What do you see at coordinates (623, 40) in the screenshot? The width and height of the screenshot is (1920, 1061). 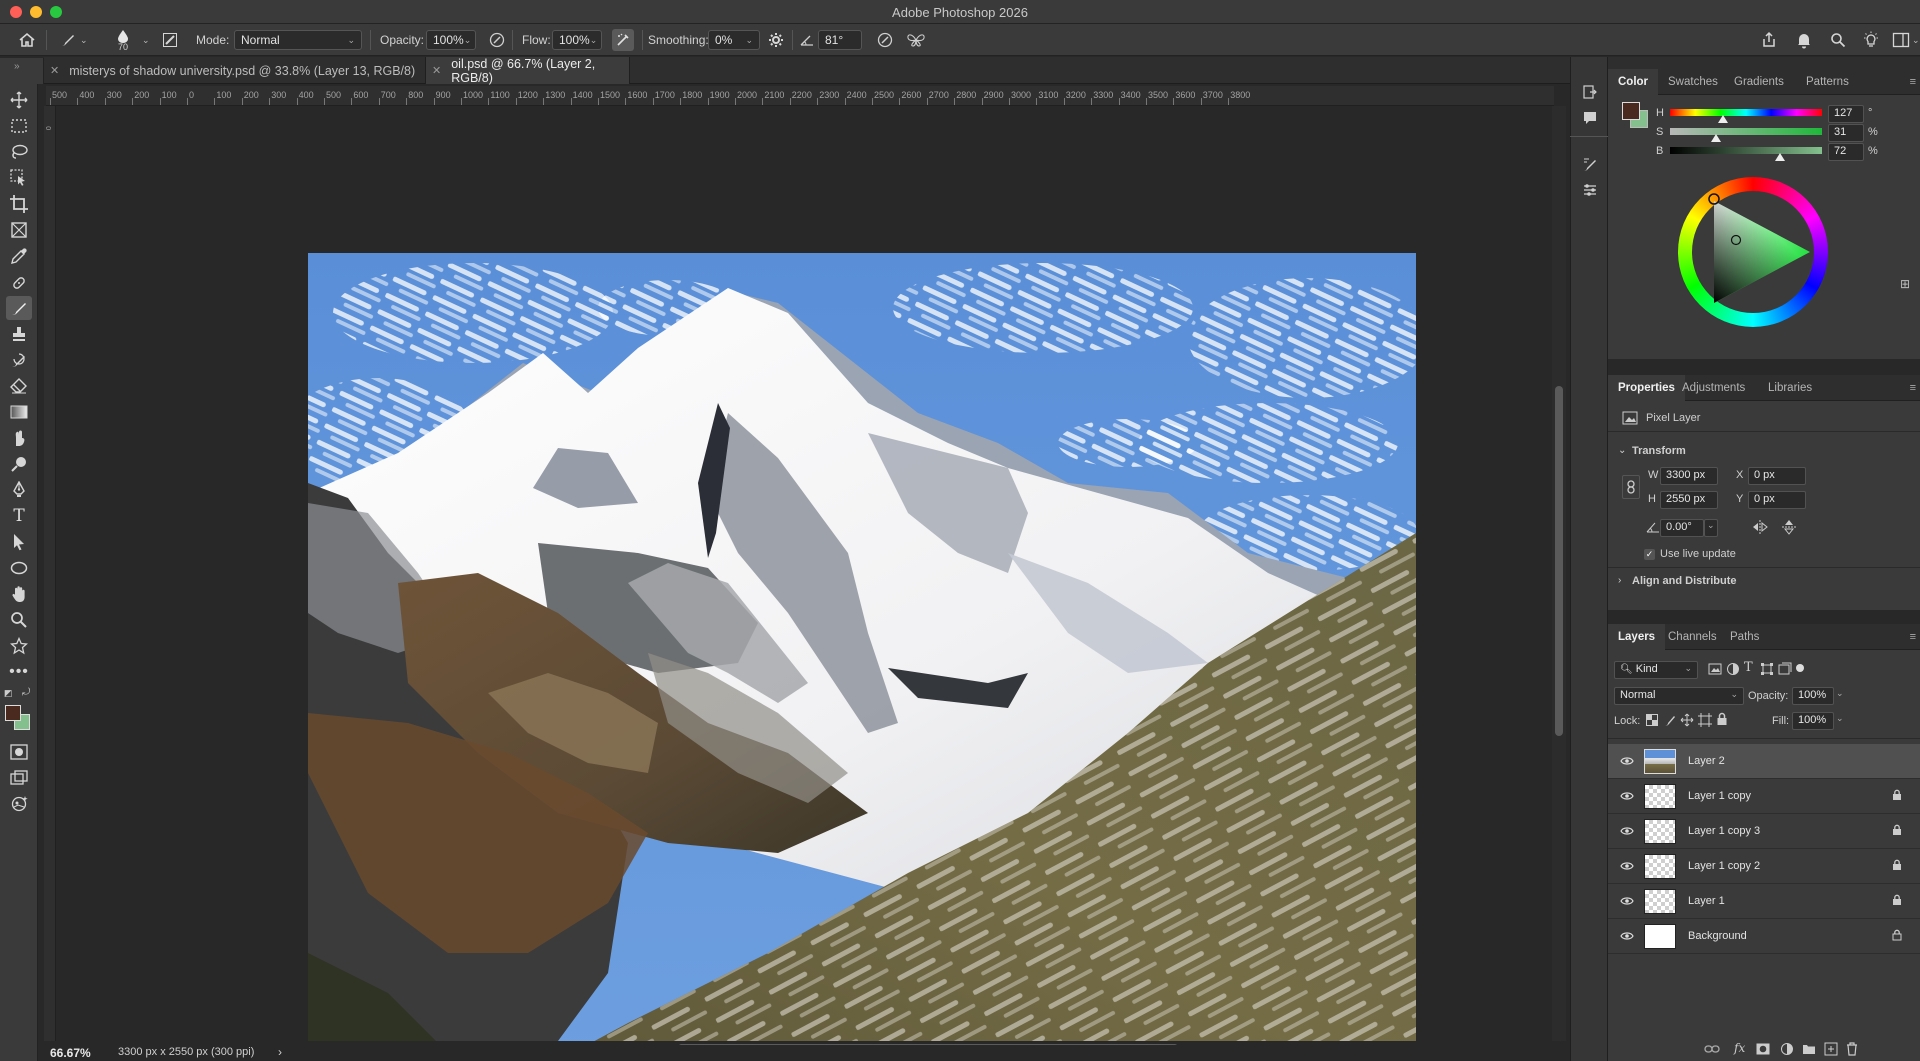 I see `airbrush-icon` at bounding box center [623, 40].